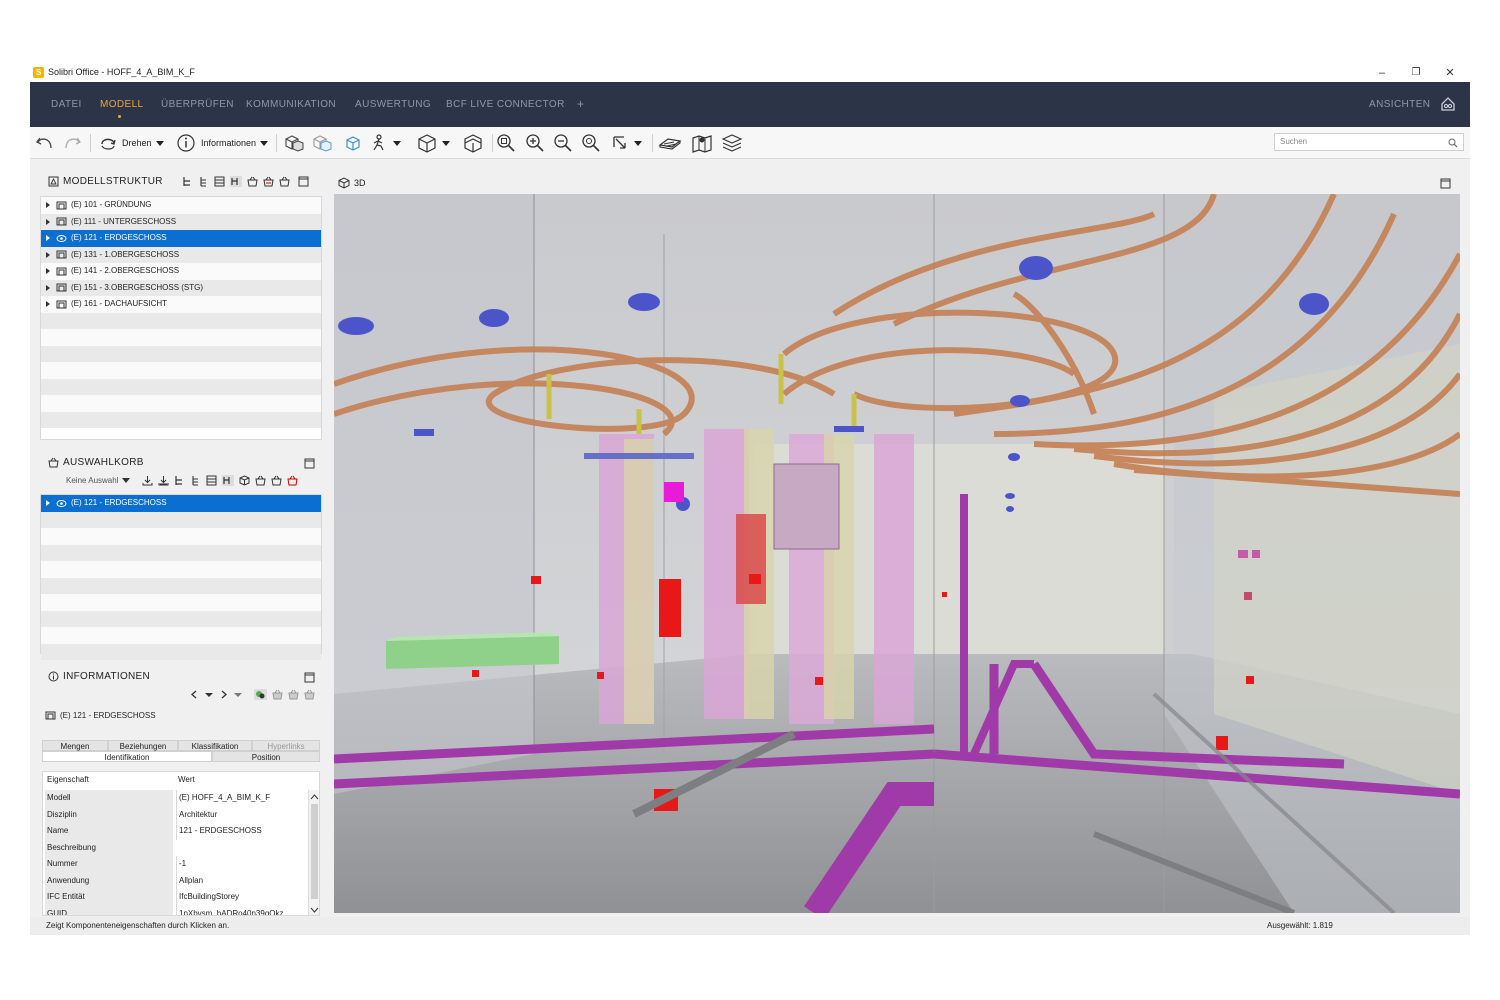  What do you see at coordinates (181, 254) in the screenshot?
I see `tree-item: (E) 131 - 1.OBERGESCHOSS` at bounding box center [181, 254].